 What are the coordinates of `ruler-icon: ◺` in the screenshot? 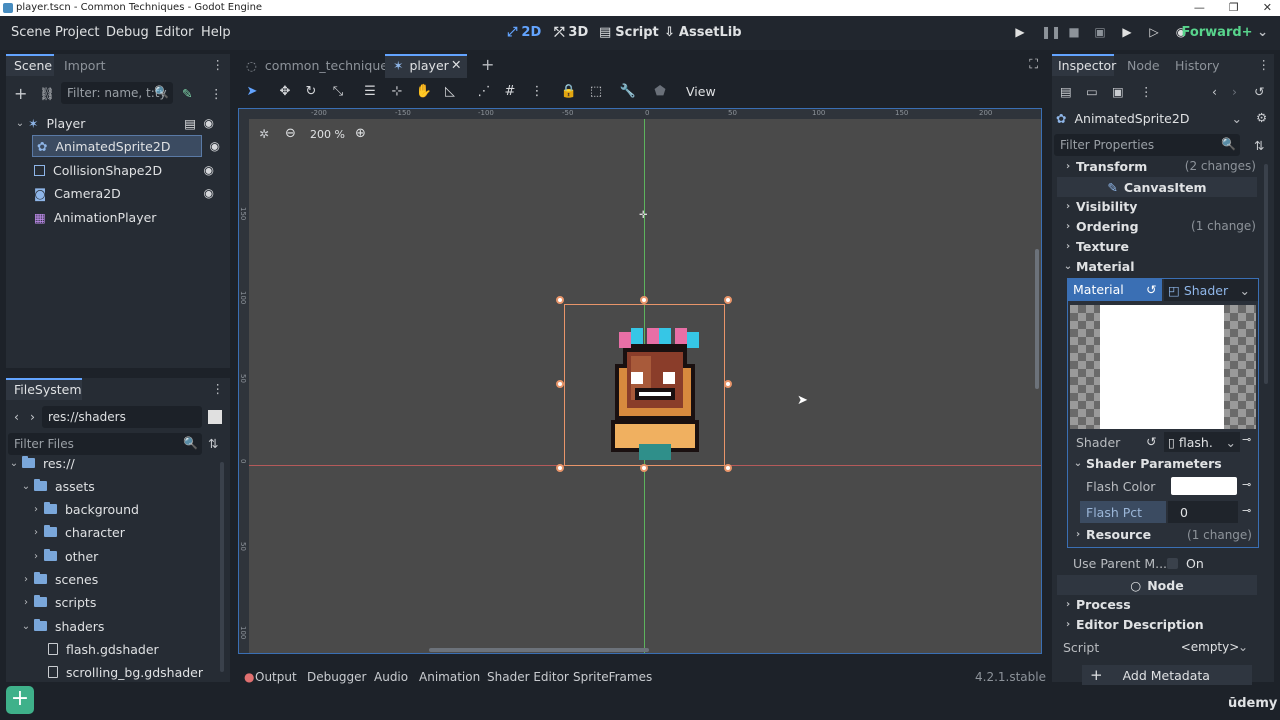 It's located at (450, 92).